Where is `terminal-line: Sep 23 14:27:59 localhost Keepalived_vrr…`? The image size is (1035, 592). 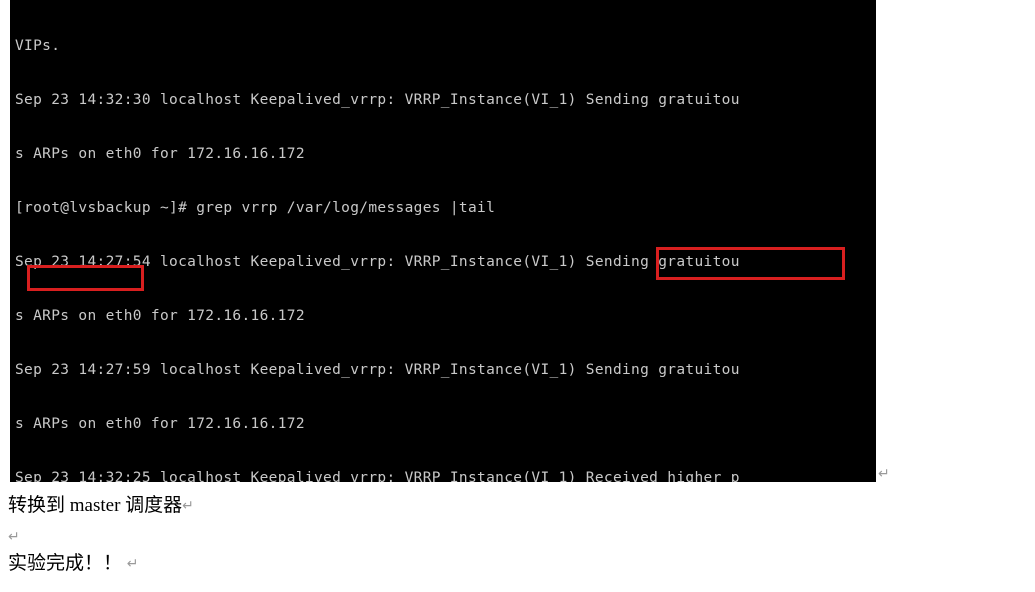 terminal-line: Sep 23 14:27:59 localhost Keepalived_vrr… is located at coordinates (377, 370).